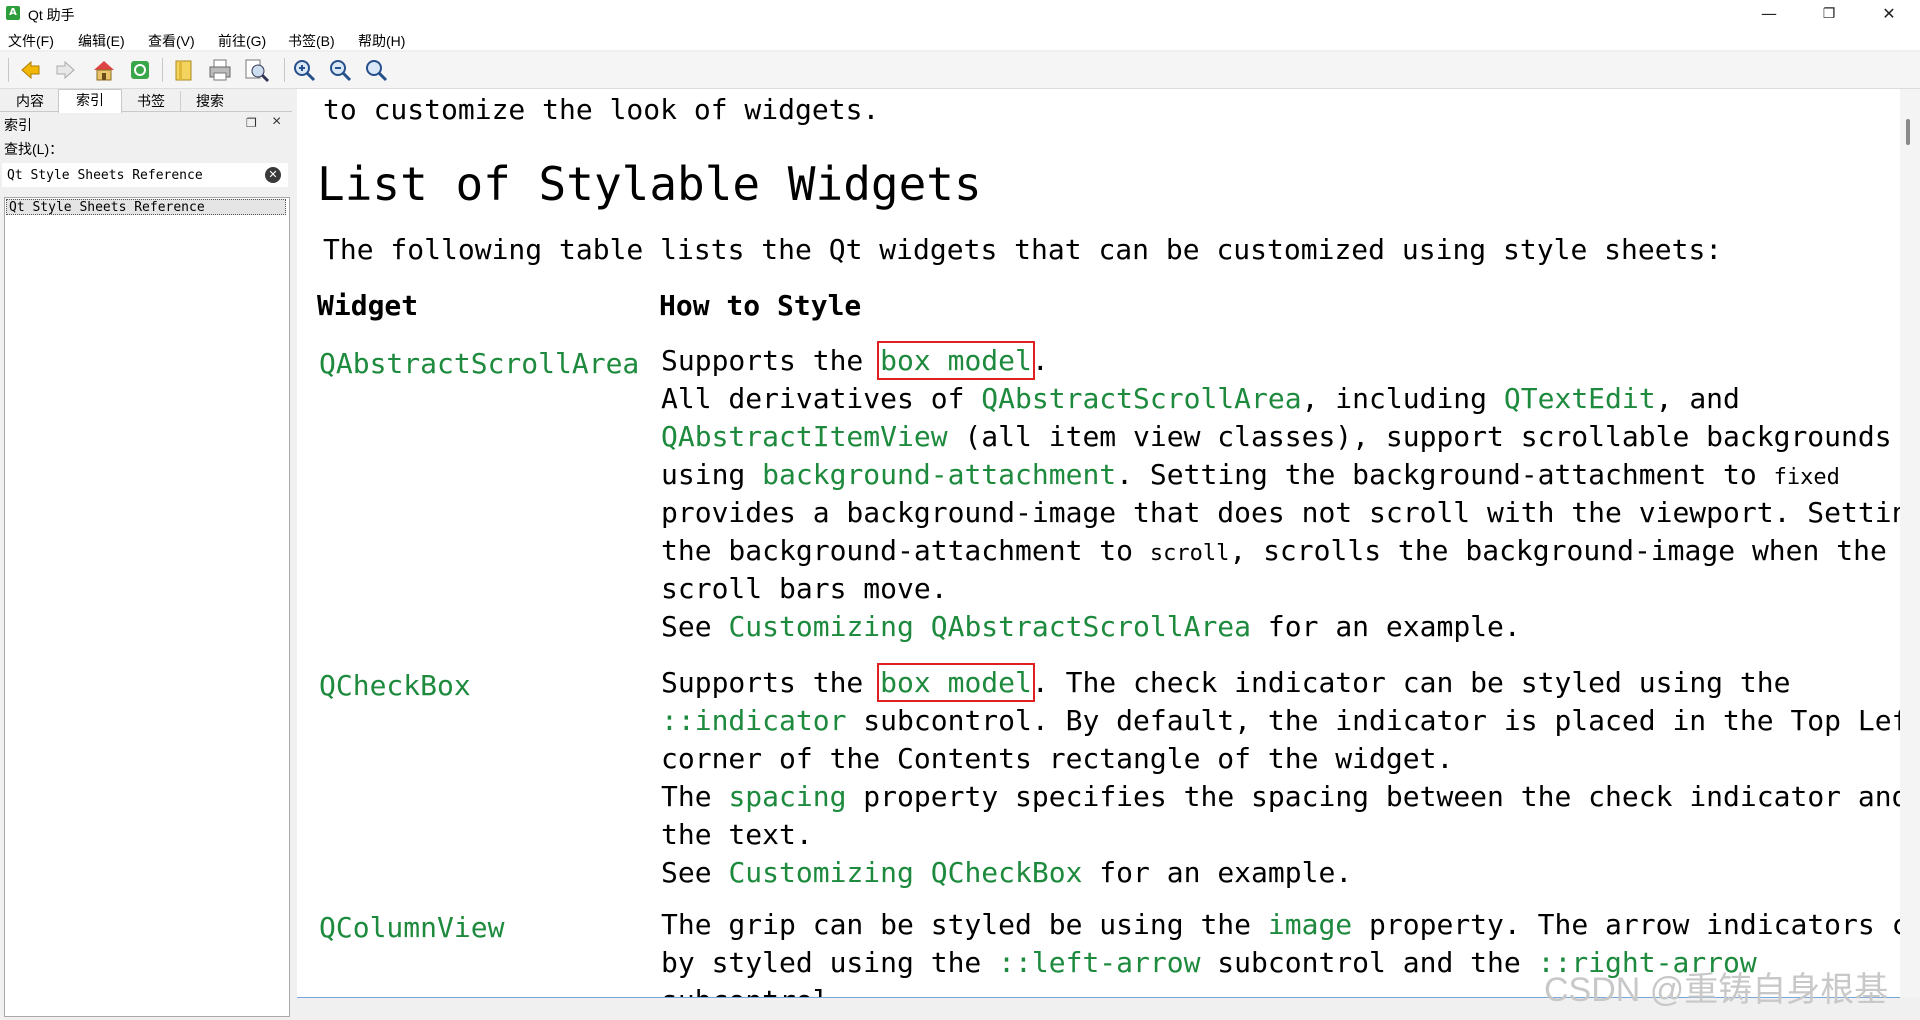  Describe the element at coordinates (304, 70) in the screenshot. I see `zoom-in-icon` at that location.